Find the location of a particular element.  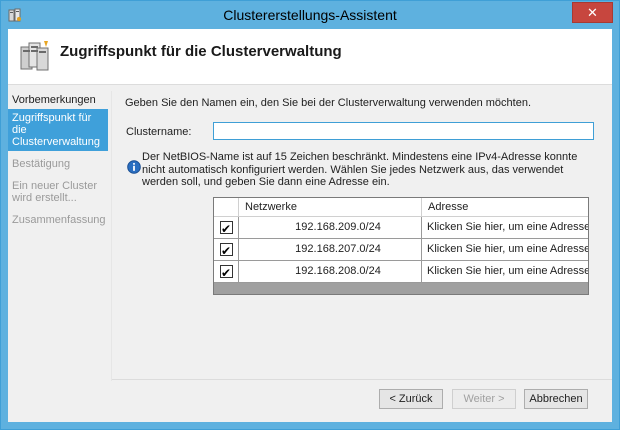

cancel-button: Abbrechen is located at coordinates (556, 399).